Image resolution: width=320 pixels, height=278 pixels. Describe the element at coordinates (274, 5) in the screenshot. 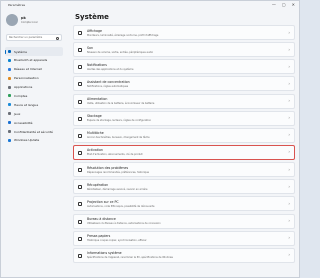

I see `minimize-button: —` at that location.